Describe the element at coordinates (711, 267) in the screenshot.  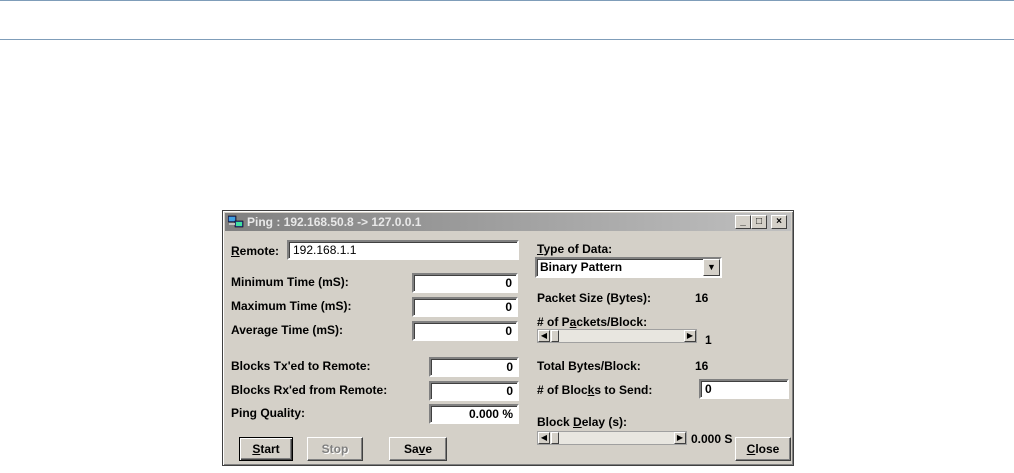
I see `dropdown-arrow-icon: ▼` at that location.